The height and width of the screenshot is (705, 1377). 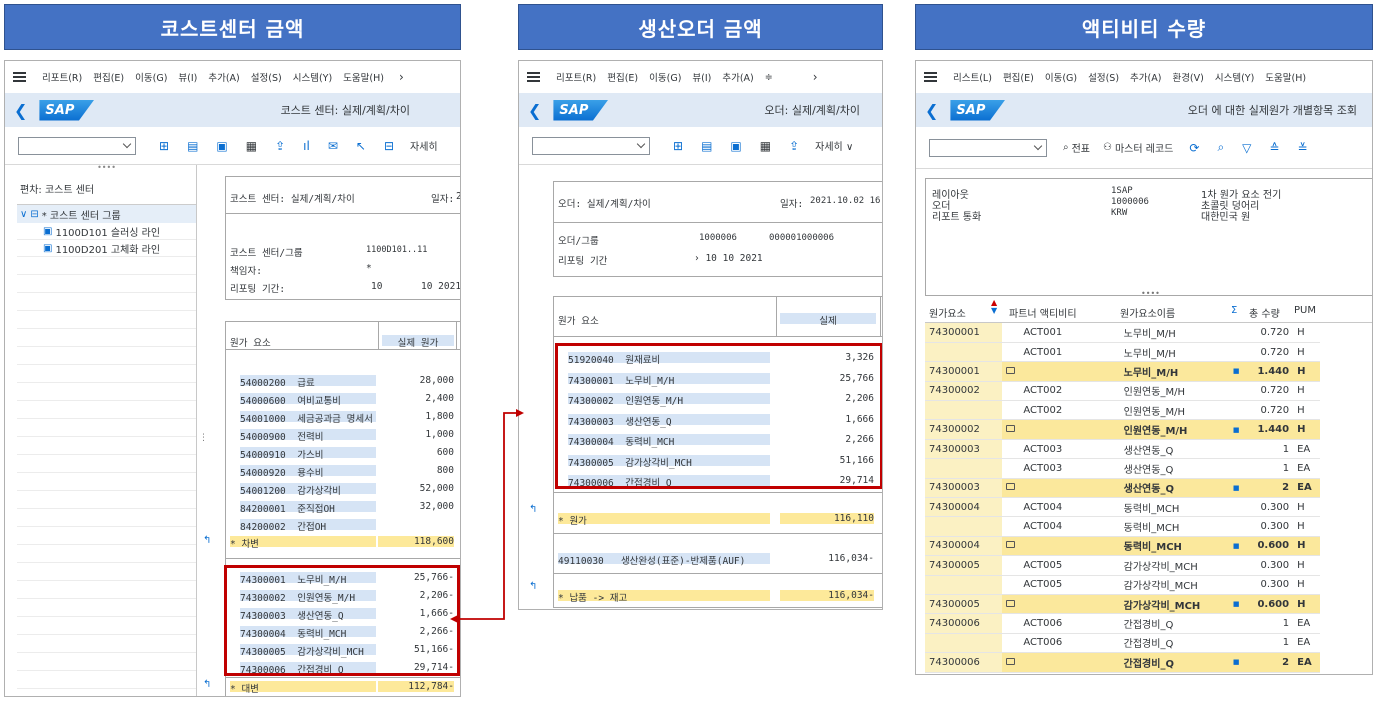 I want to click on cursor-icon: ↖, so click(x=361, y=146).